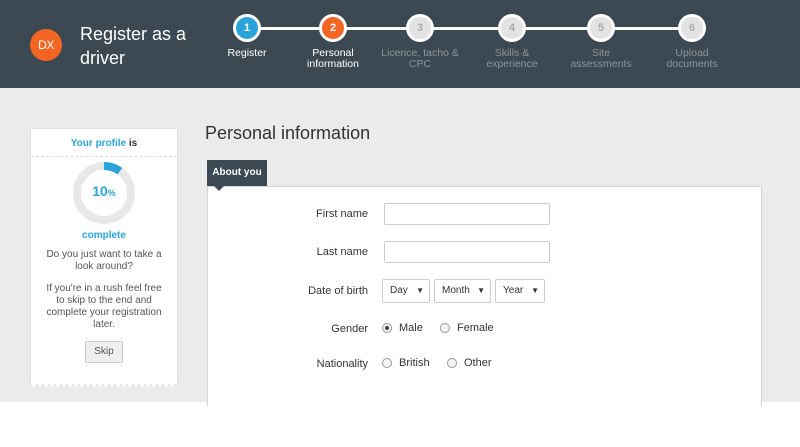 This screenshot has width=800, height=447. What do you see at coordinates (100, 191) in the screenshot?
I see `percent-value: 10` at bounding box center [100, 191].